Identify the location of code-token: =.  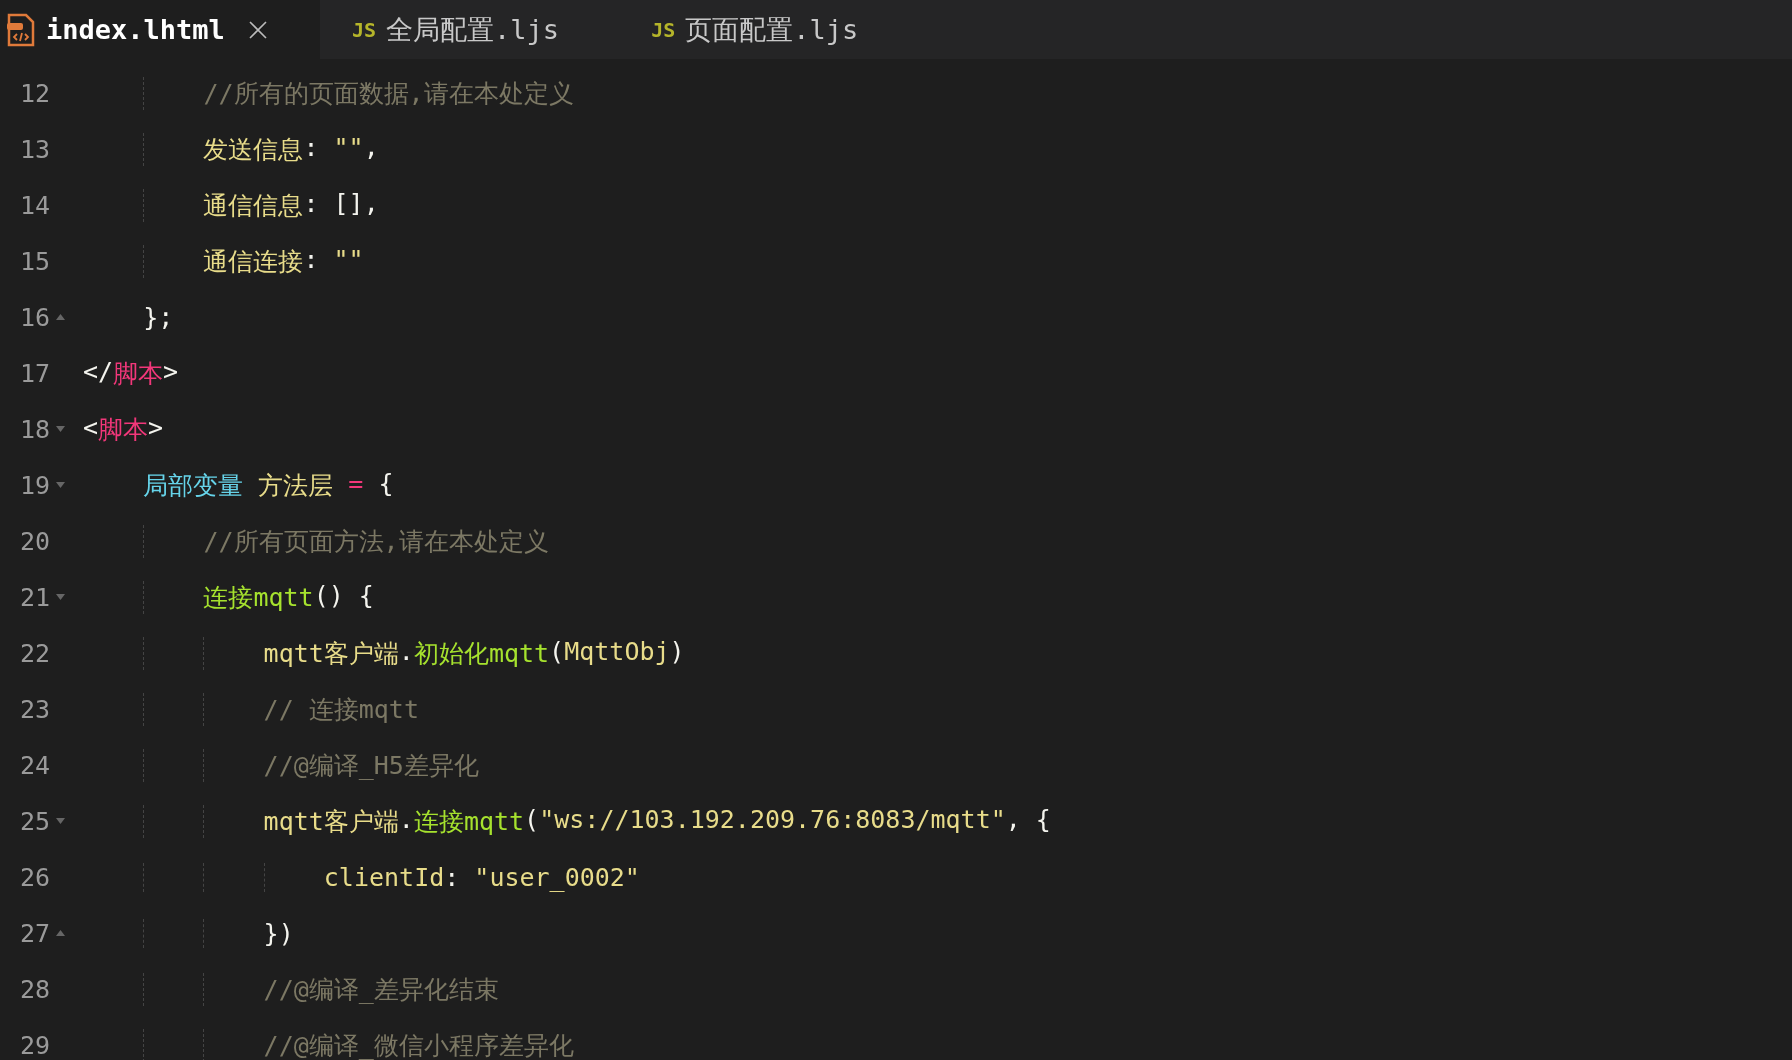
(355, 484).